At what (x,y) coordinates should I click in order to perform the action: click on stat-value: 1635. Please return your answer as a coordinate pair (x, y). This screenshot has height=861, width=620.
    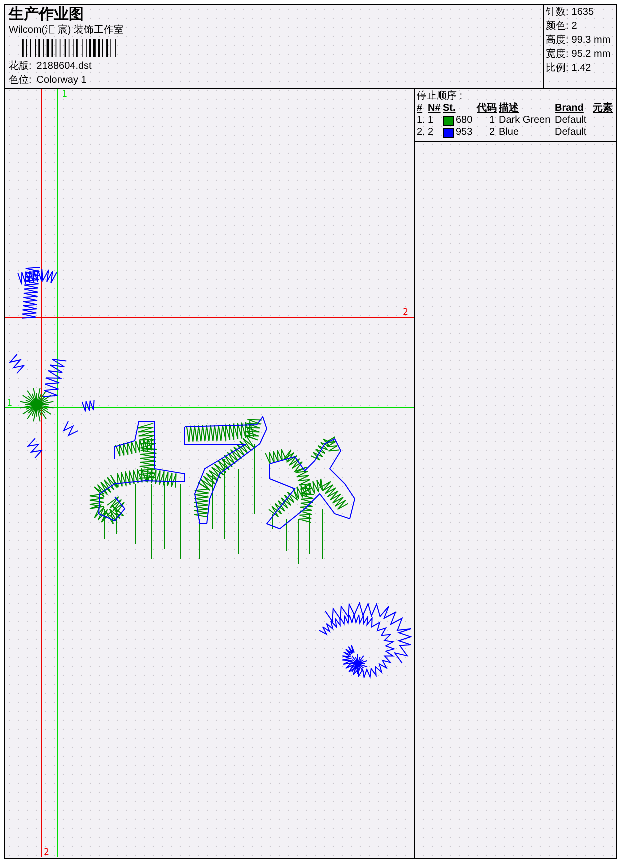
    Looking at the image, I should click on (583, 12).